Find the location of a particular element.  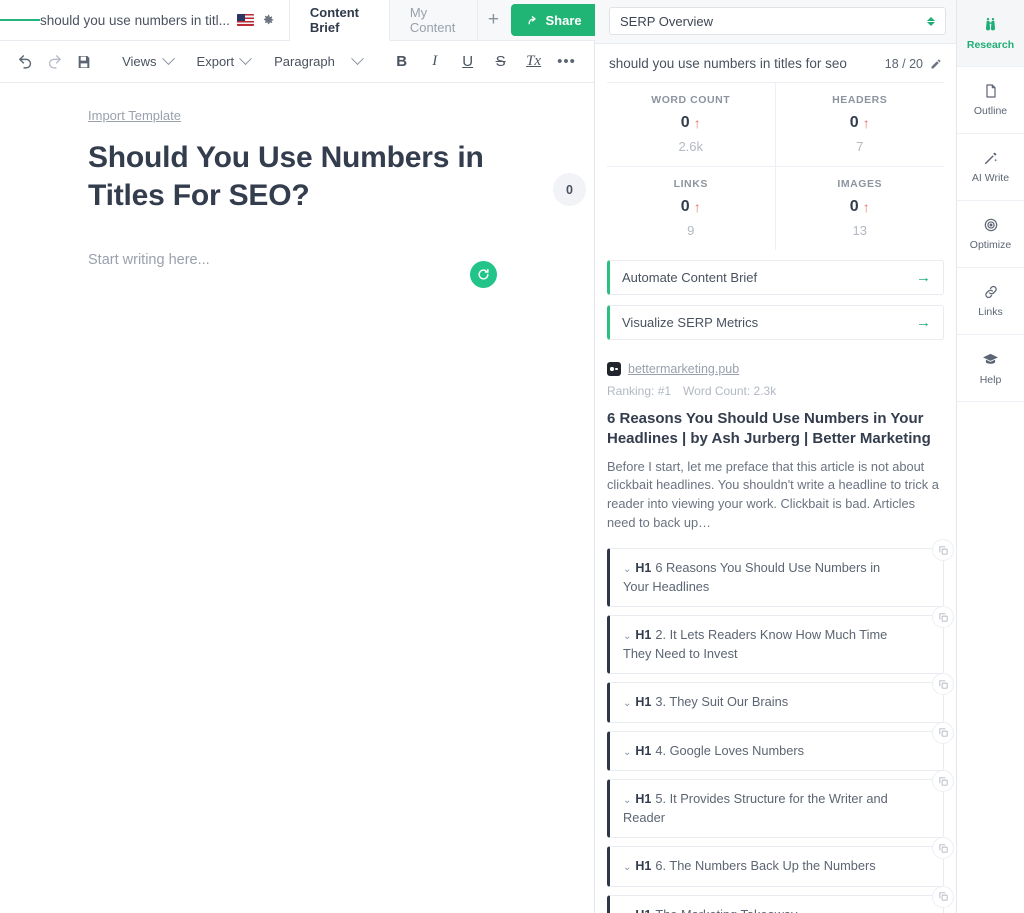

binoculars-icon is located at coordinates (990, 24).